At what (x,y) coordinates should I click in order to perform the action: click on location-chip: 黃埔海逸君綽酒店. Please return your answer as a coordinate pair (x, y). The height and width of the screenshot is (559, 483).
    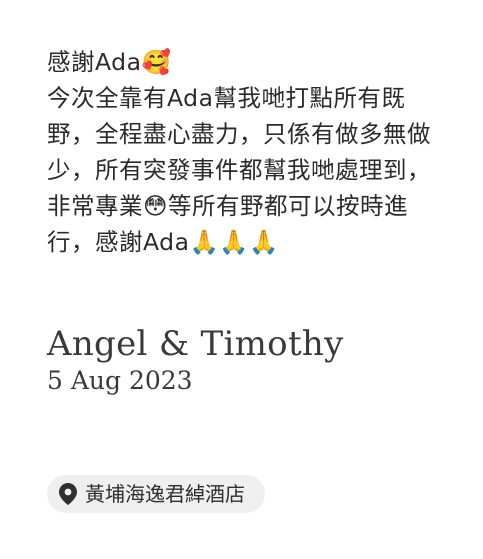
    Looking at the image, I should click on (156, 494).